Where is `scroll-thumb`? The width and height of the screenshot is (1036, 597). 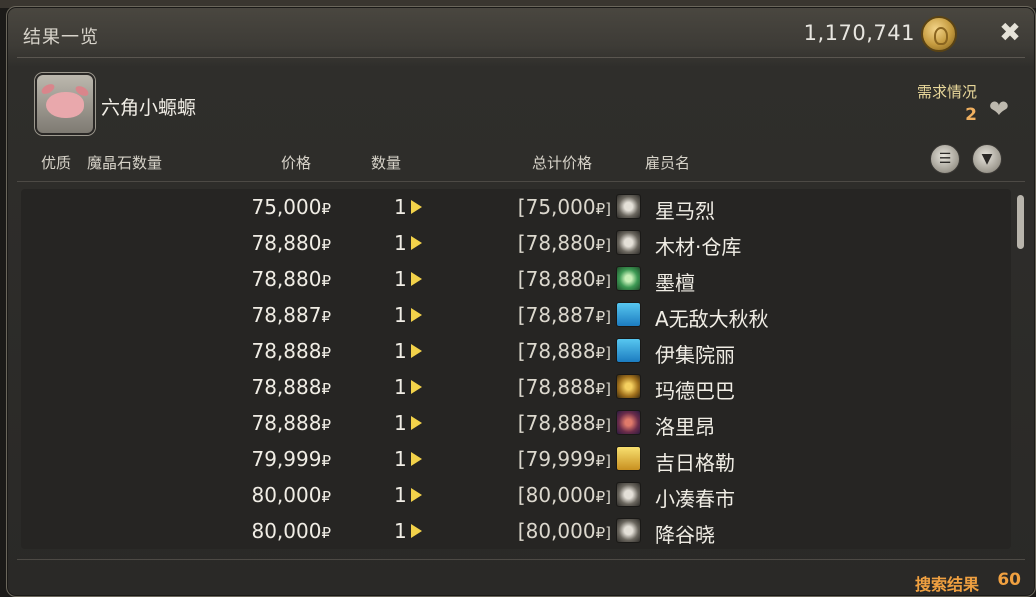
scroll-thumb is located at coordinates (1020, 222).